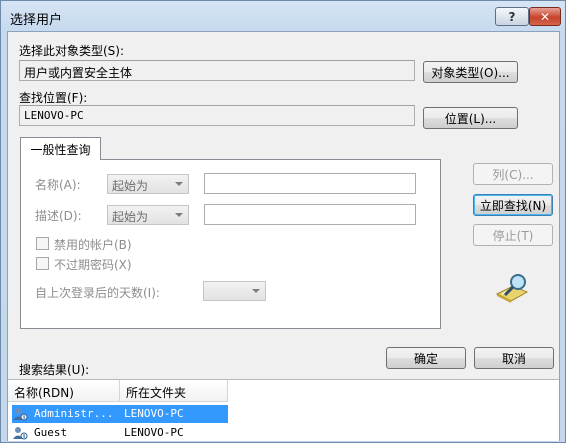 The image size is (566, 443). I want to click on name-label: 名称(A):, so click(58, 185).